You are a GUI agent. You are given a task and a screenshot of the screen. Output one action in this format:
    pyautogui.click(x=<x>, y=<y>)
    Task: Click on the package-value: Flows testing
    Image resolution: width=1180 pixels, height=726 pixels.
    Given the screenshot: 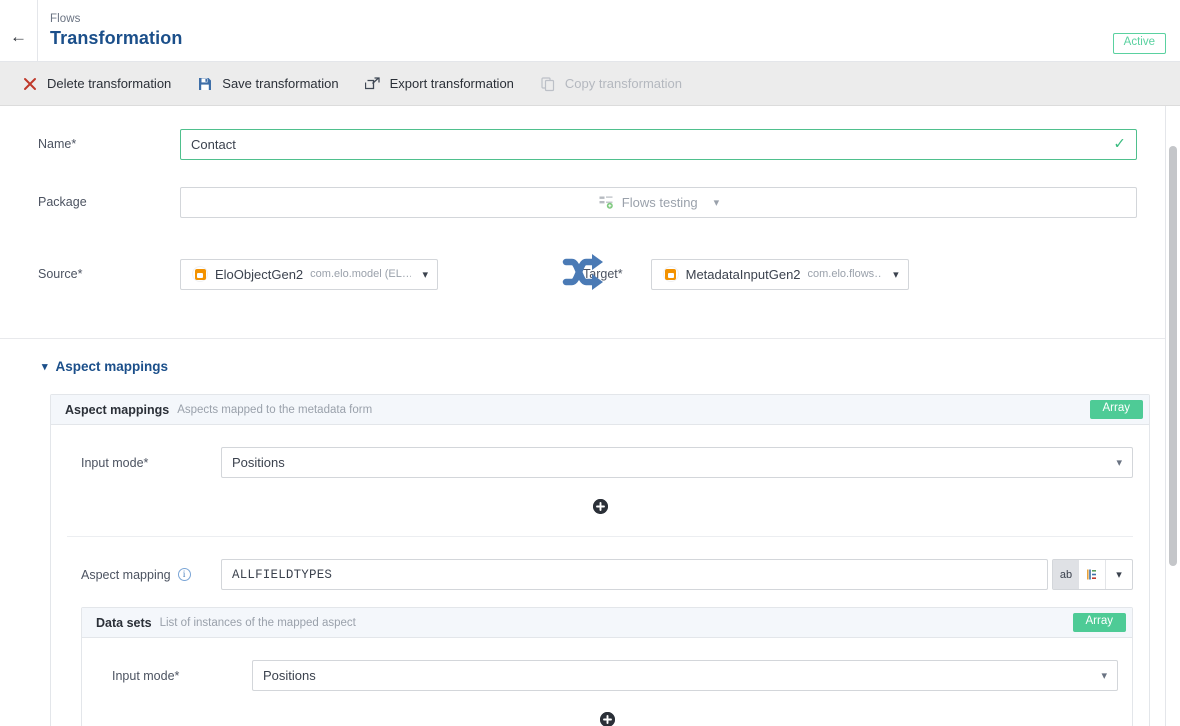 What is the action you would take?
    pyautogui.click(x=659, y=202)
    